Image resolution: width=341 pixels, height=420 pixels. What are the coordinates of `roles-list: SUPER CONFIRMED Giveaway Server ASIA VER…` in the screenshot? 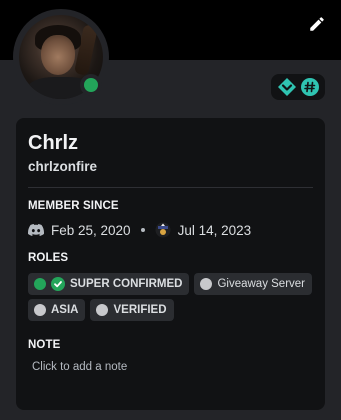 It's located at (170, 297).